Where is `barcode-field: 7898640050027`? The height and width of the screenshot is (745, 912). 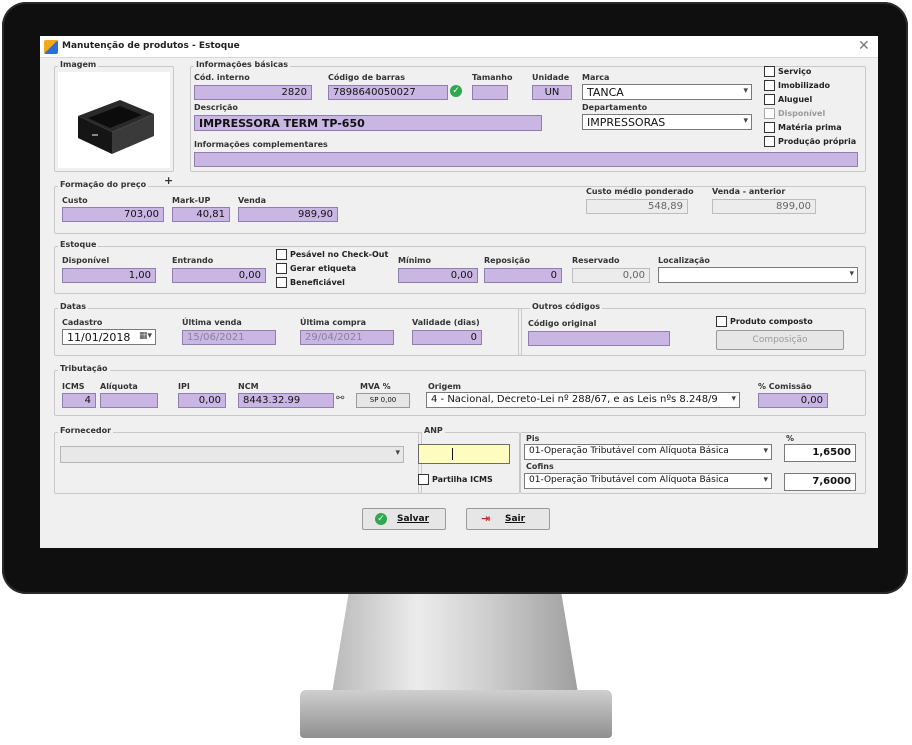 barcode-field: 7898640050027 is located at coordinates (388, 92).